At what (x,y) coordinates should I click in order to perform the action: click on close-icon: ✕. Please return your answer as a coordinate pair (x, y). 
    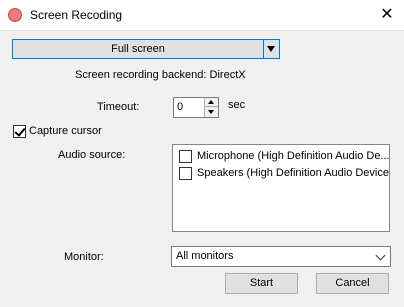
    Looking at the image, I should click on (387, 15).